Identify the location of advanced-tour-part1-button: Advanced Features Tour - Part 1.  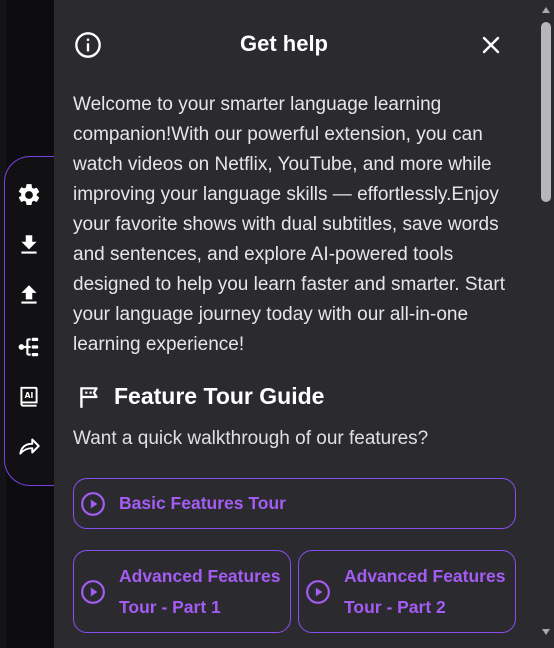
(182, 591).